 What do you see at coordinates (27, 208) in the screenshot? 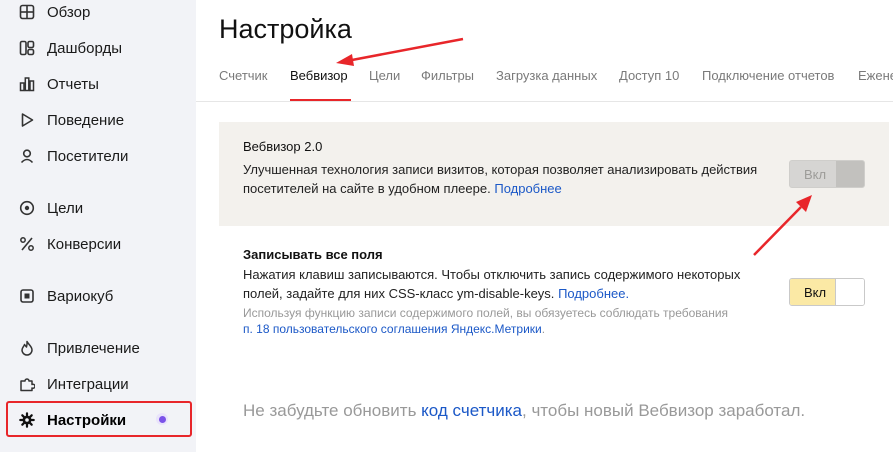
I see `target-icon` at bounding box center [27, 208].